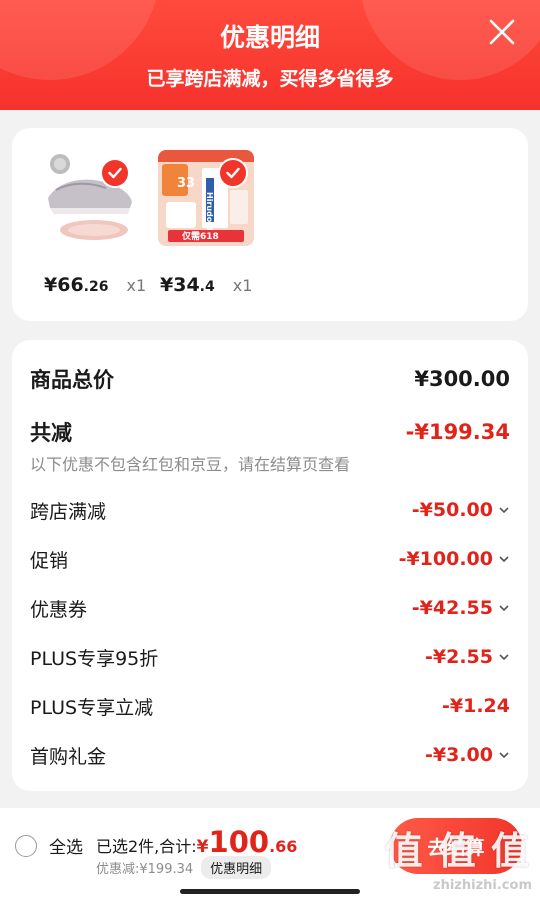  I want to click on discount-value: -¥42.55, so click(461, 608).